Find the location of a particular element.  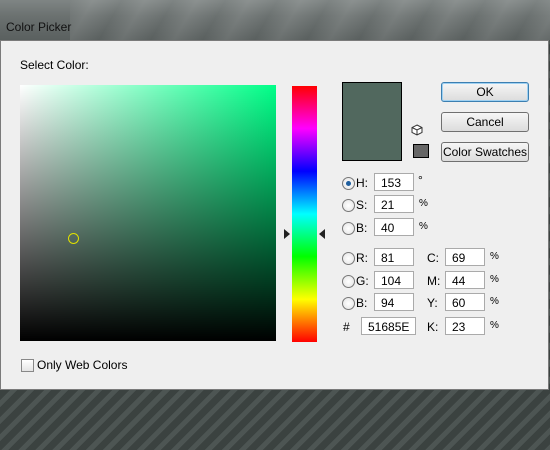

red-label: R: is located at coordinates (362, 258).